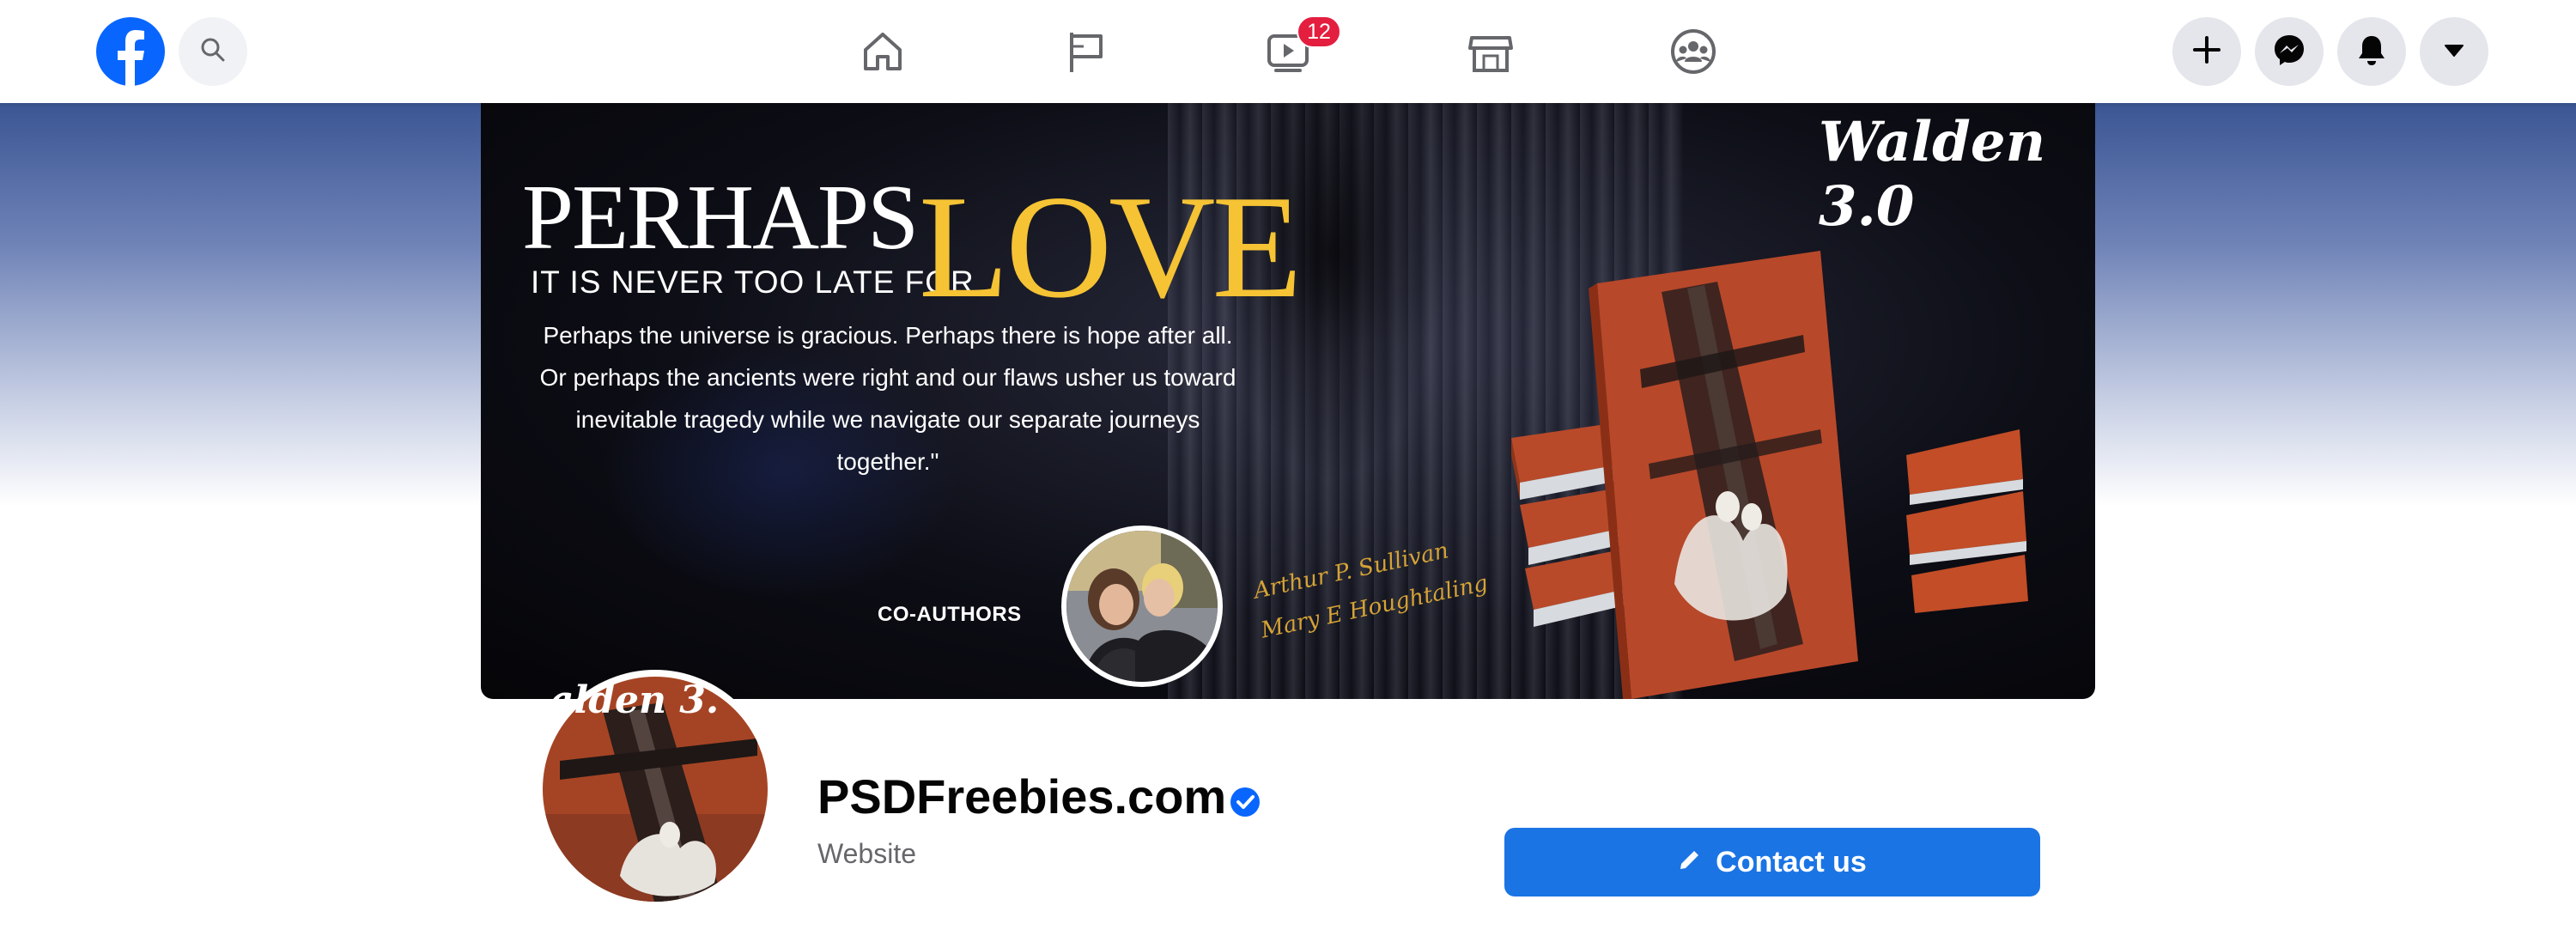  What do you see at coordinates (1491, 51) in the screenshot?
I see `marketplace-icon` at bounding box center [1491, 51].